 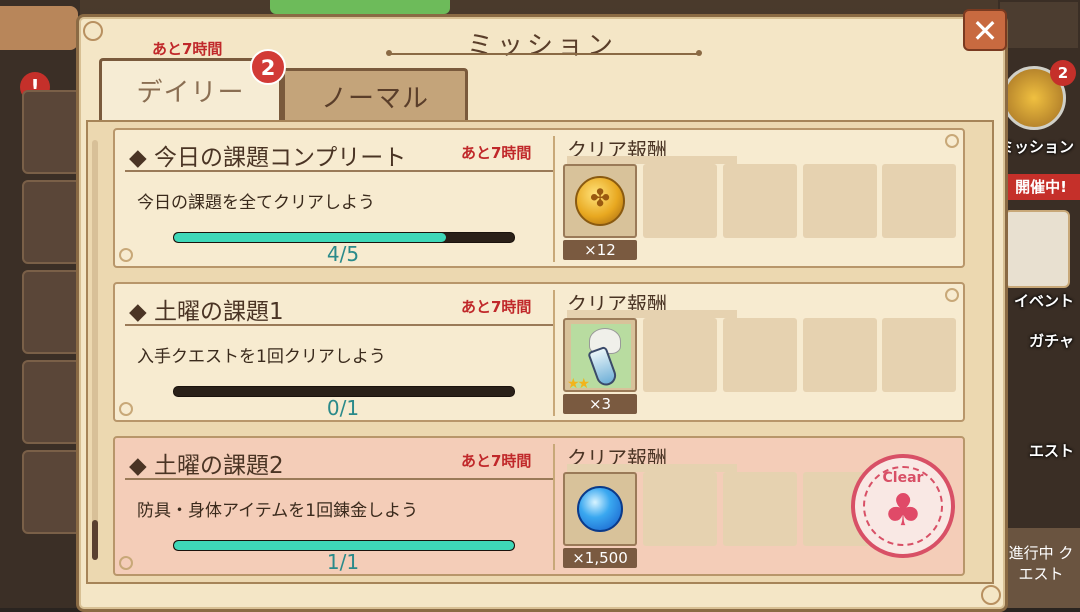 What do you see at coordinates (544, 53) in the screenshot?
I see `title-divider` at bounding box center [544, 53].